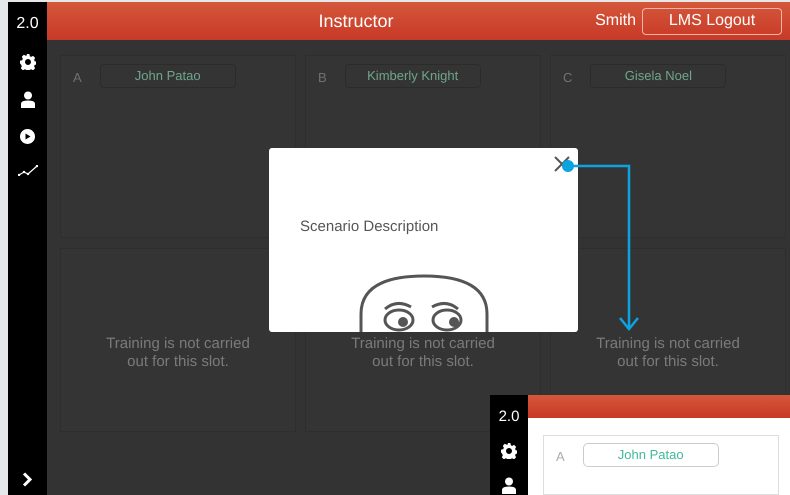 The height and width of the screenshot is (495, 790). What do you see at coordinates (712, 21) in the screenshot?
I see `logout-button: LMS Logout` at bounding box center [712, 21].